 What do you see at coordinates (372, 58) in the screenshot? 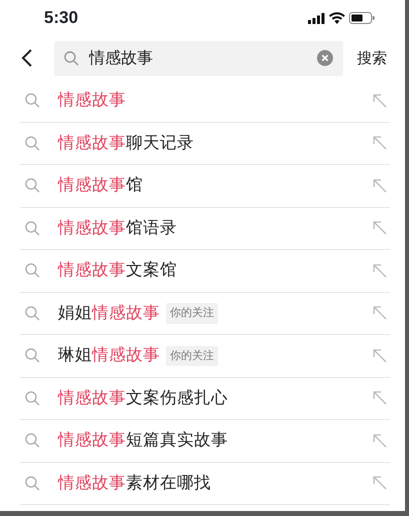
I see `search-button: 搜索` at bounding box center [372, 58].